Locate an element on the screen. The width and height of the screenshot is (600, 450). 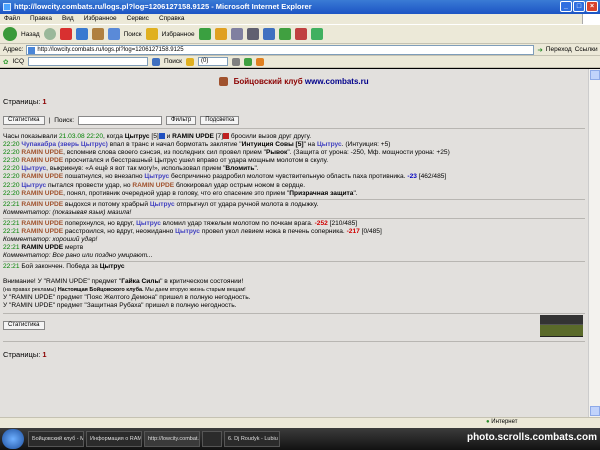
filter-button: Фильтр is located at coordinates (181, 120).